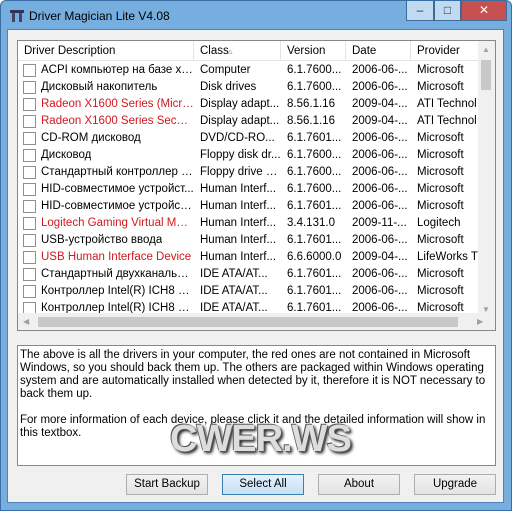 The width and height of the screenshot is (512, 511). Describe the element at coordinates (445, 50) in the screenshot. I see `column-provider: Provider` at that location.